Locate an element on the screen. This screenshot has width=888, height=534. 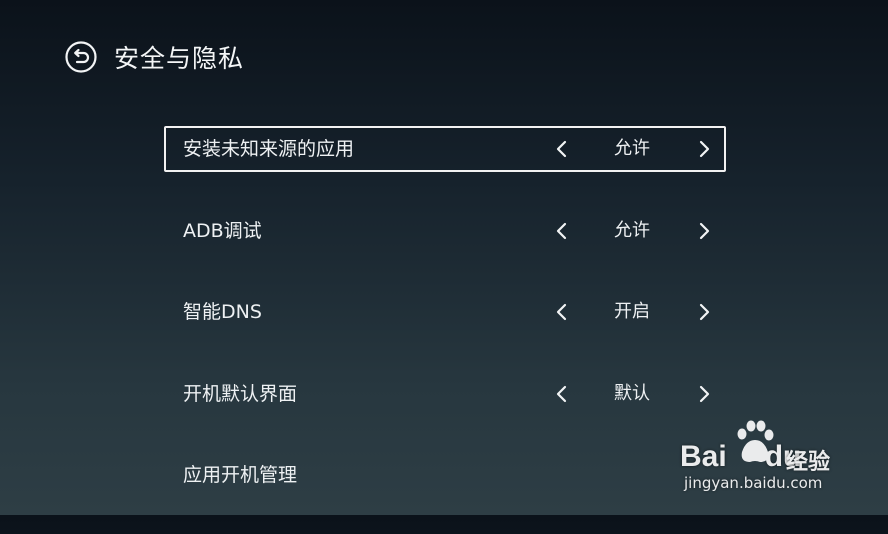
header: 安全与隐私 is located at coordinates (154, 57).